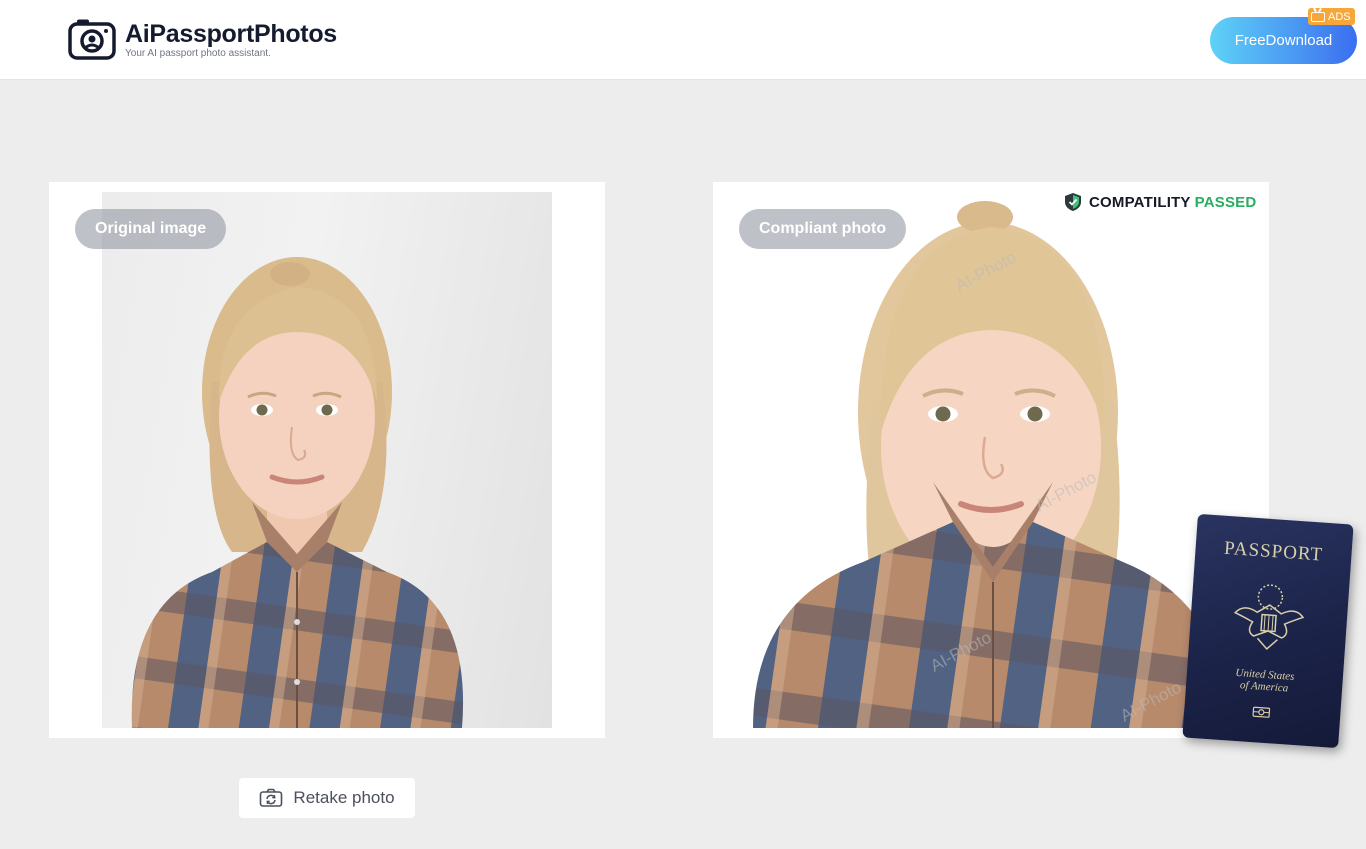 The width and height of the screenshot is (1366, 849). I want to click on ads-badge: ADS, so click(1331, 16).